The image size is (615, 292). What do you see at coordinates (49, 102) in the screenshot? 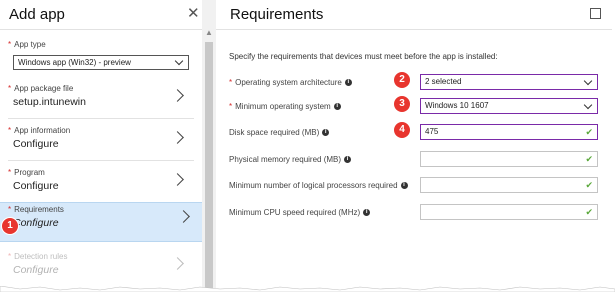
I see `step-value: setup.intunewin` at bounding box center [49, 102].